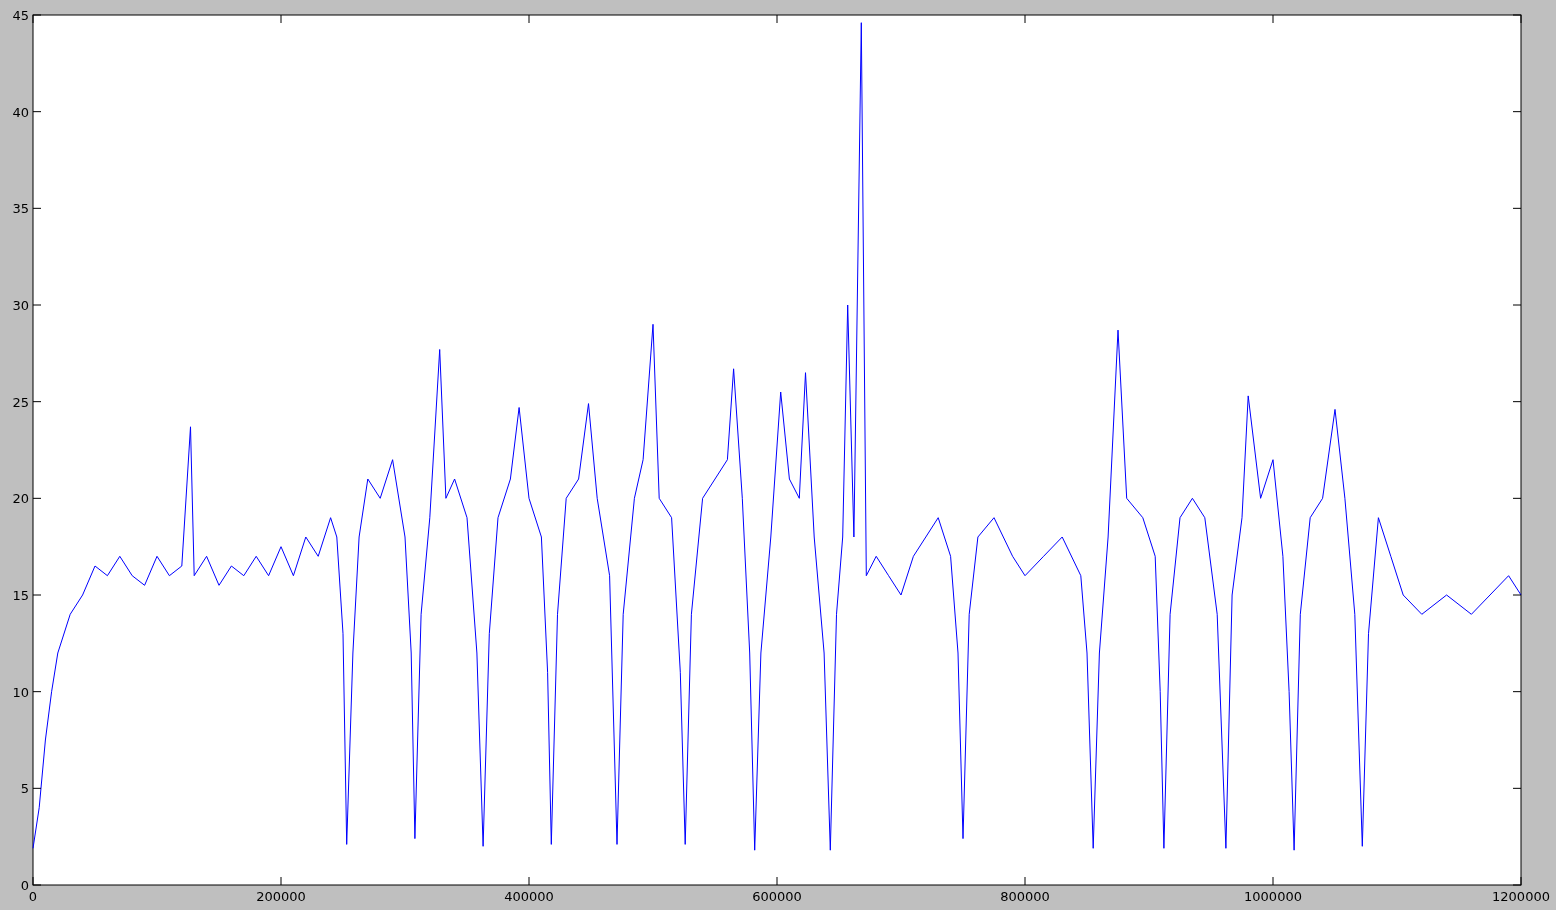 This screenshot has width=1556, height=910. Describe the element at coordinates (24, 789) in the screenshot. I see `y-tick-label: 5` at that location.